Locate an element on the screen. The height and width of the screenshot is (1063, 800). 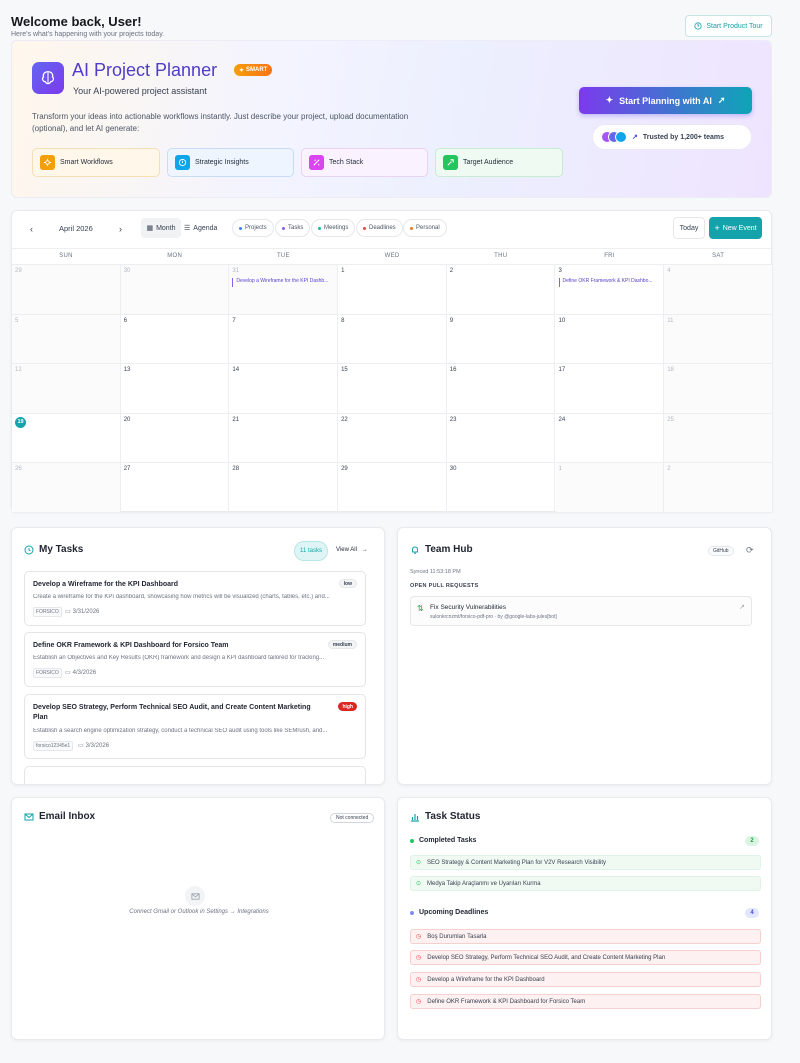
task-date-label: 3/31/2026 is located at coordinates (86, 611).